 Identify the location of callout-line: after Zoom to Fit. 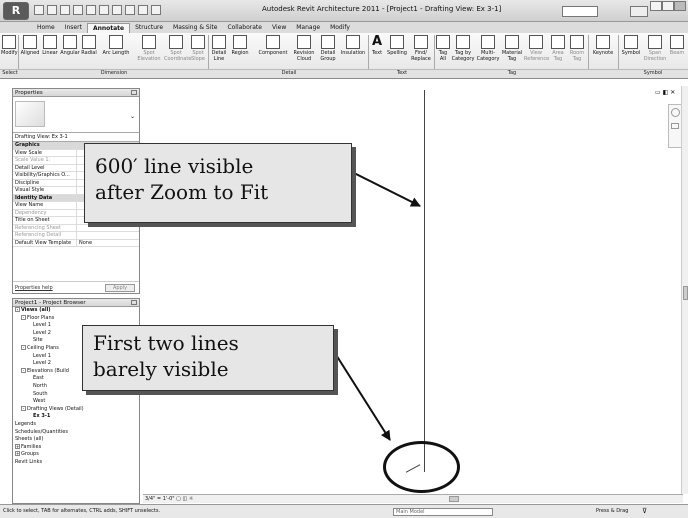
(182, 192).